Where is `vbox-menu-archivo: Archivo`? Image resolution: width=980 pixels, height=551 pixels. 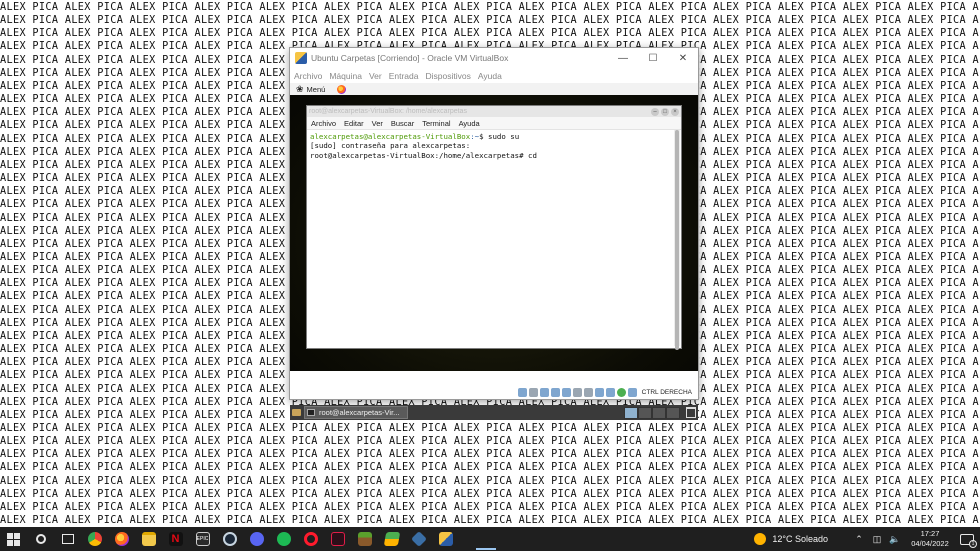 vbox-menu-archivo: Archivo is located at coordinates (308, 76).